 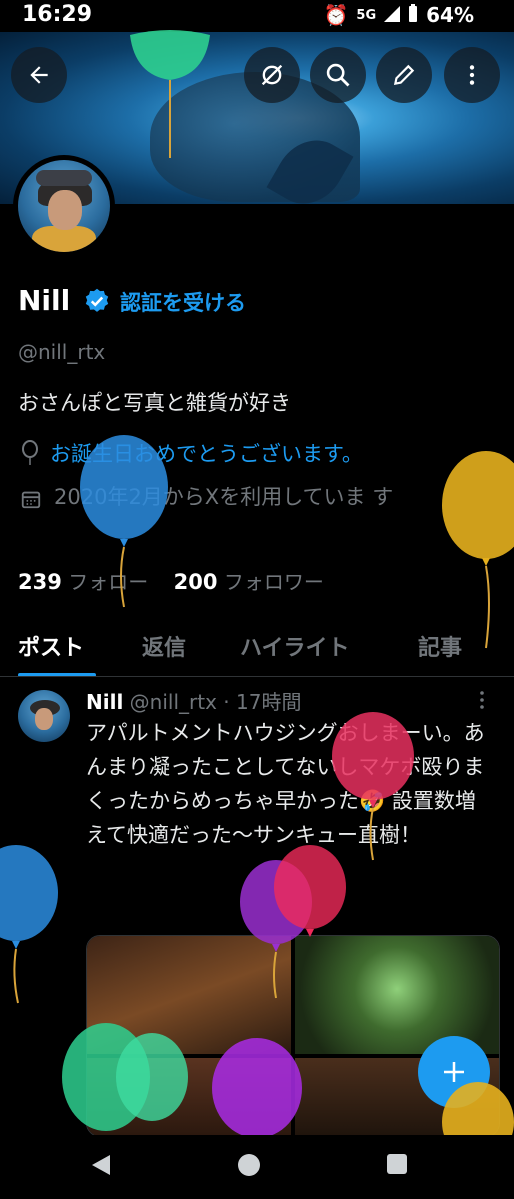 I want to click on nav-home-button, so click(x=249, y=1167).